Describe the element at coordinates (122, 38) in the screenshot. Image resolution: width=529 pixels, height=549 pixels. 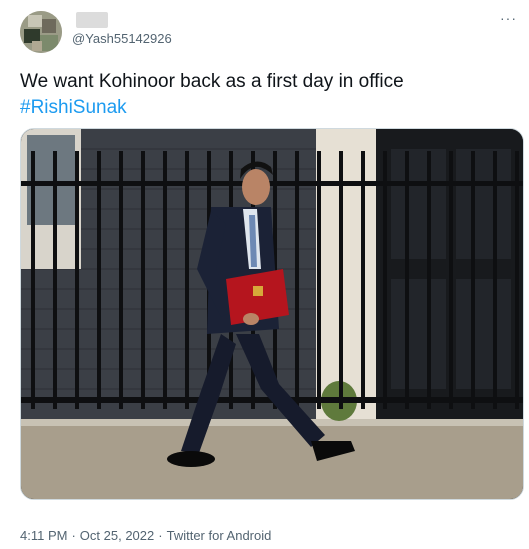
I see `author-handle: @Yash55142926` at that location.